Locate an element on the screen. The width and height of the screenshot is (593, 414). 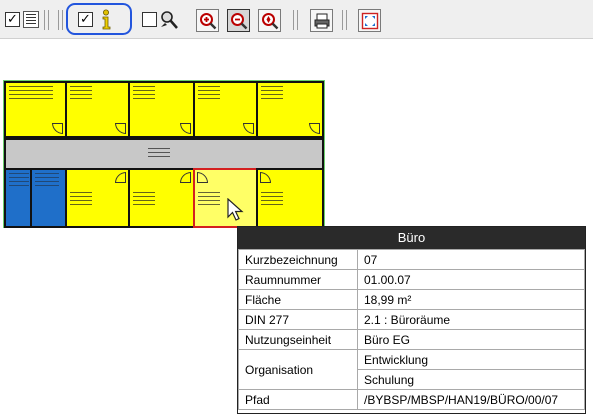
pick-tool-icon is located at coordinates (169, 20).